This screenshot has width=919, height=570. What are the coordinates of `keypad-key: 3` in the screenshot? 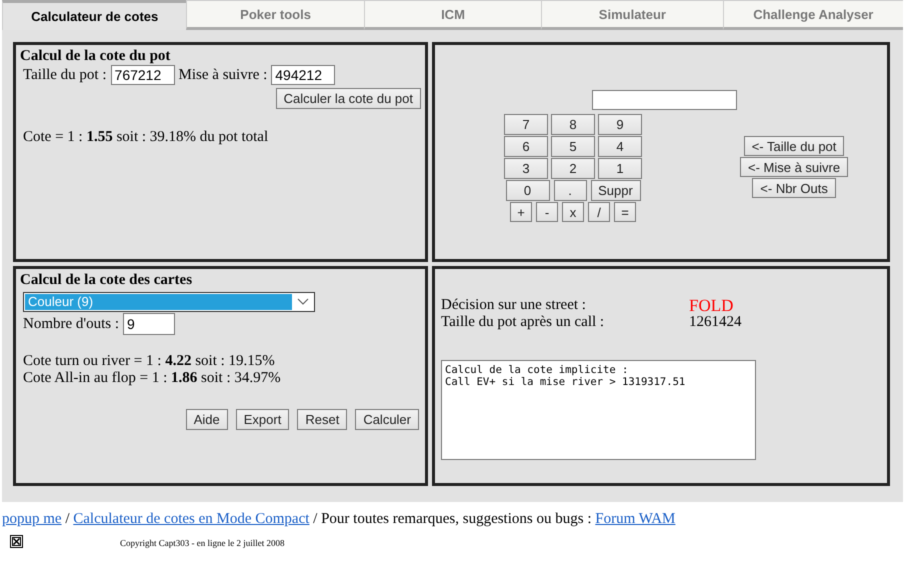 It's located at (526, 168).